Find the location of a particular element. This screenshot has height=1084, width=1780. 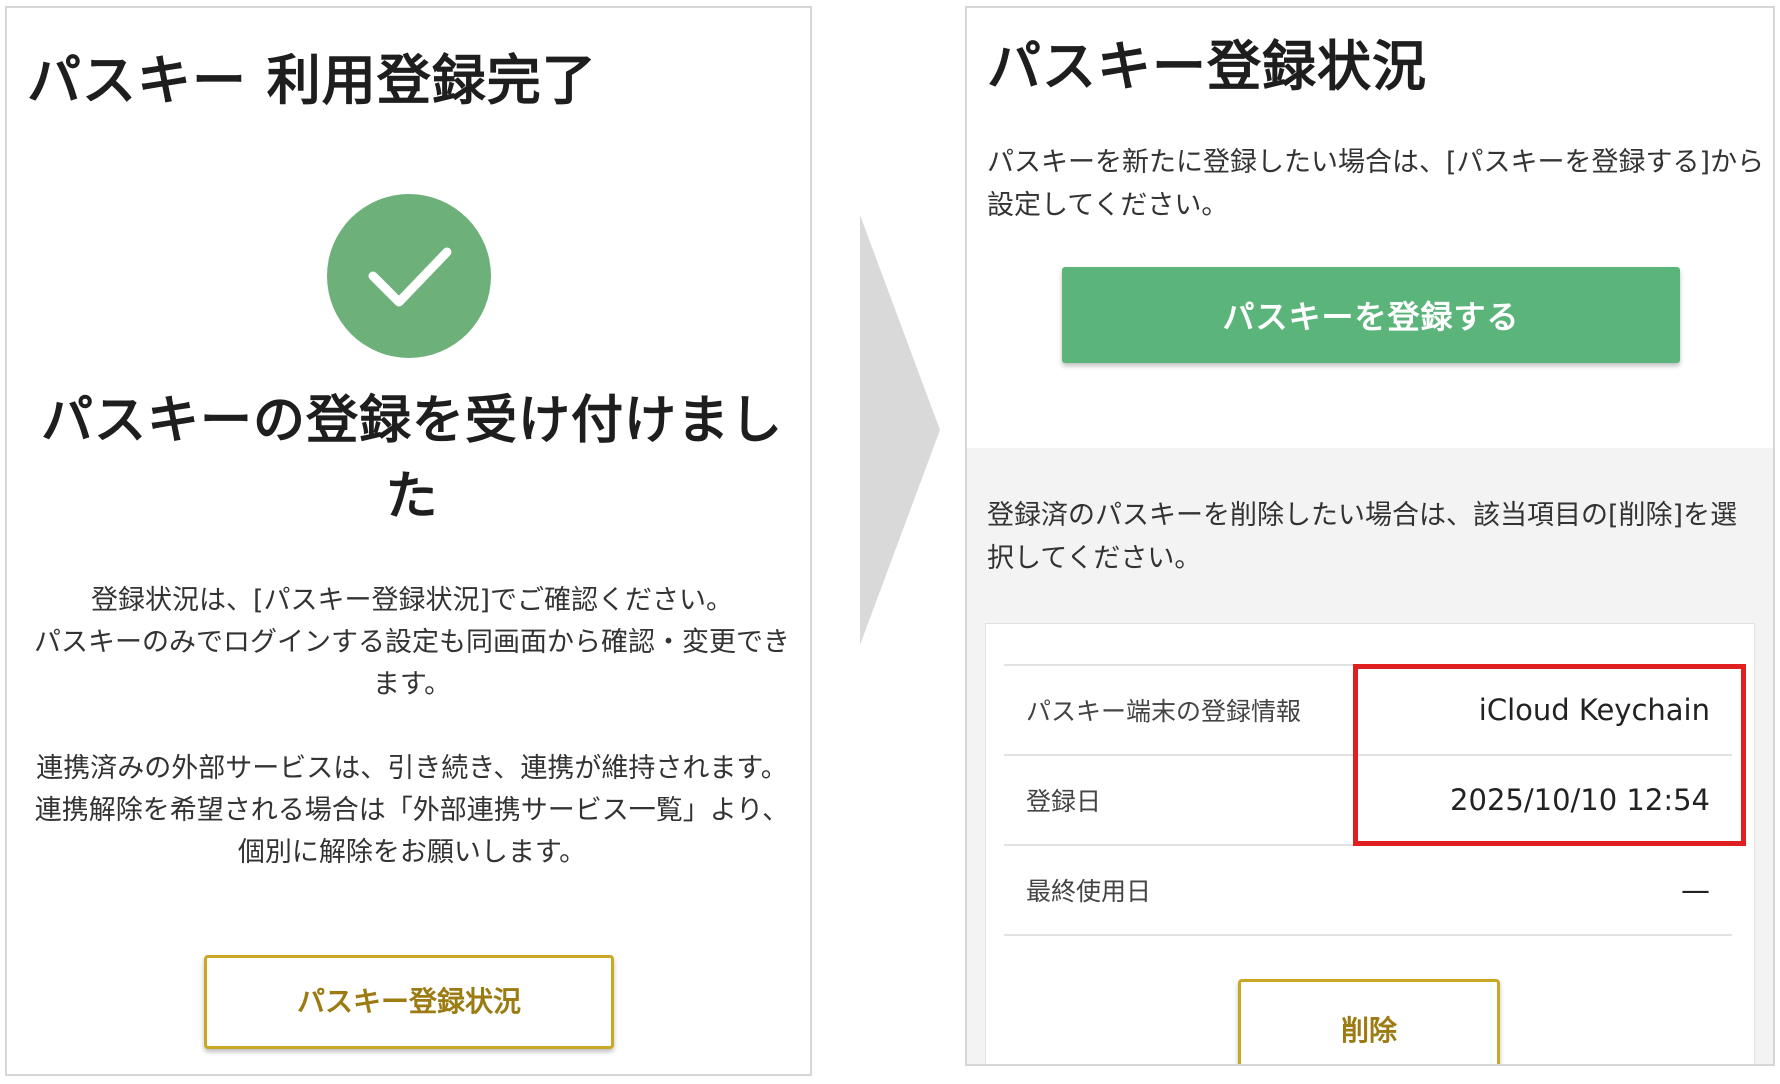

delete-description: 登録済のパスキーを削除したい場合は、該当項目の[削除]を選択してください。 is located at coordinates (1362, 537).